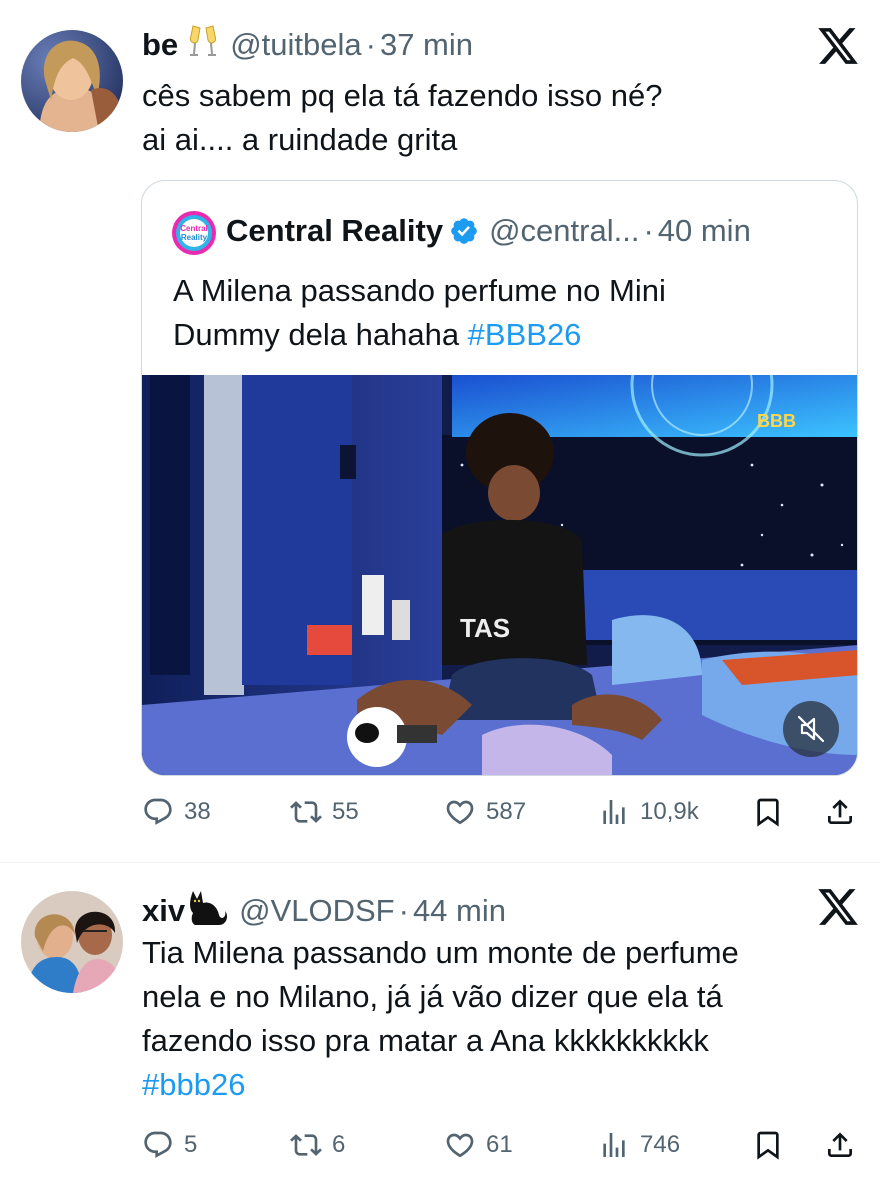 This screenshot has width=880, height=1200. Describe the element at coordinates (669, 811) in the screenshot. I see `views-count: 10,9k` at that location.